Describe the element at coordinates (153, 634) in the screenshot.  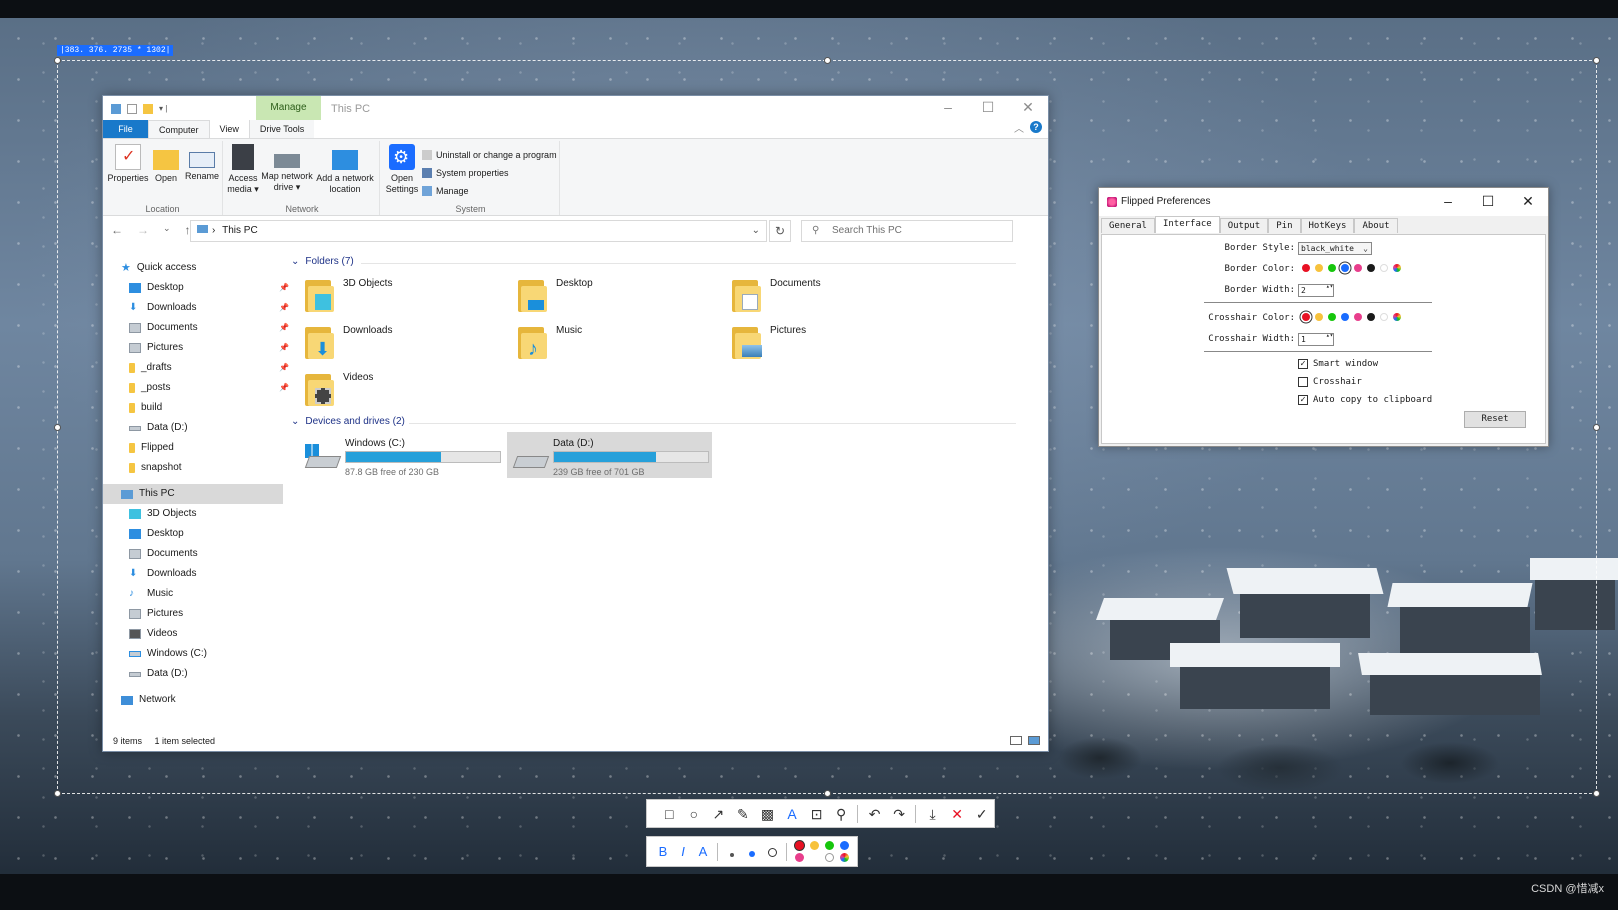
I see `nav-pc-videos: Videos` at that location.